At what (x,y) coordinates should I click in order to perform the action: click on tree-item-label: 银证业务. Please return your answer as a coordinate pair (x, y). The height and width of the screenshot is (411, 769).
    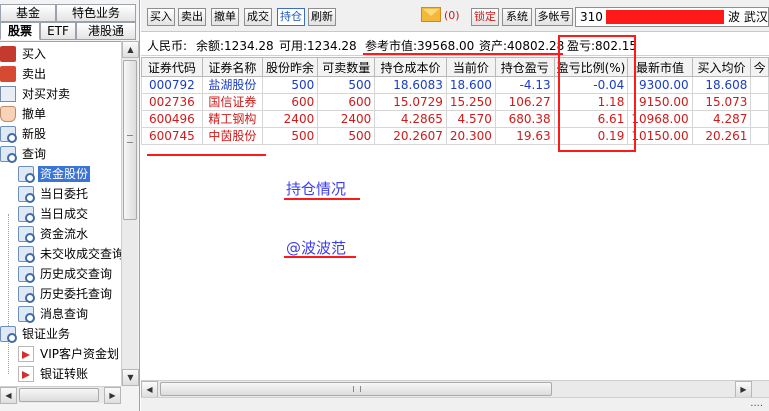
    Looking at the image, I should click on (46, 334).